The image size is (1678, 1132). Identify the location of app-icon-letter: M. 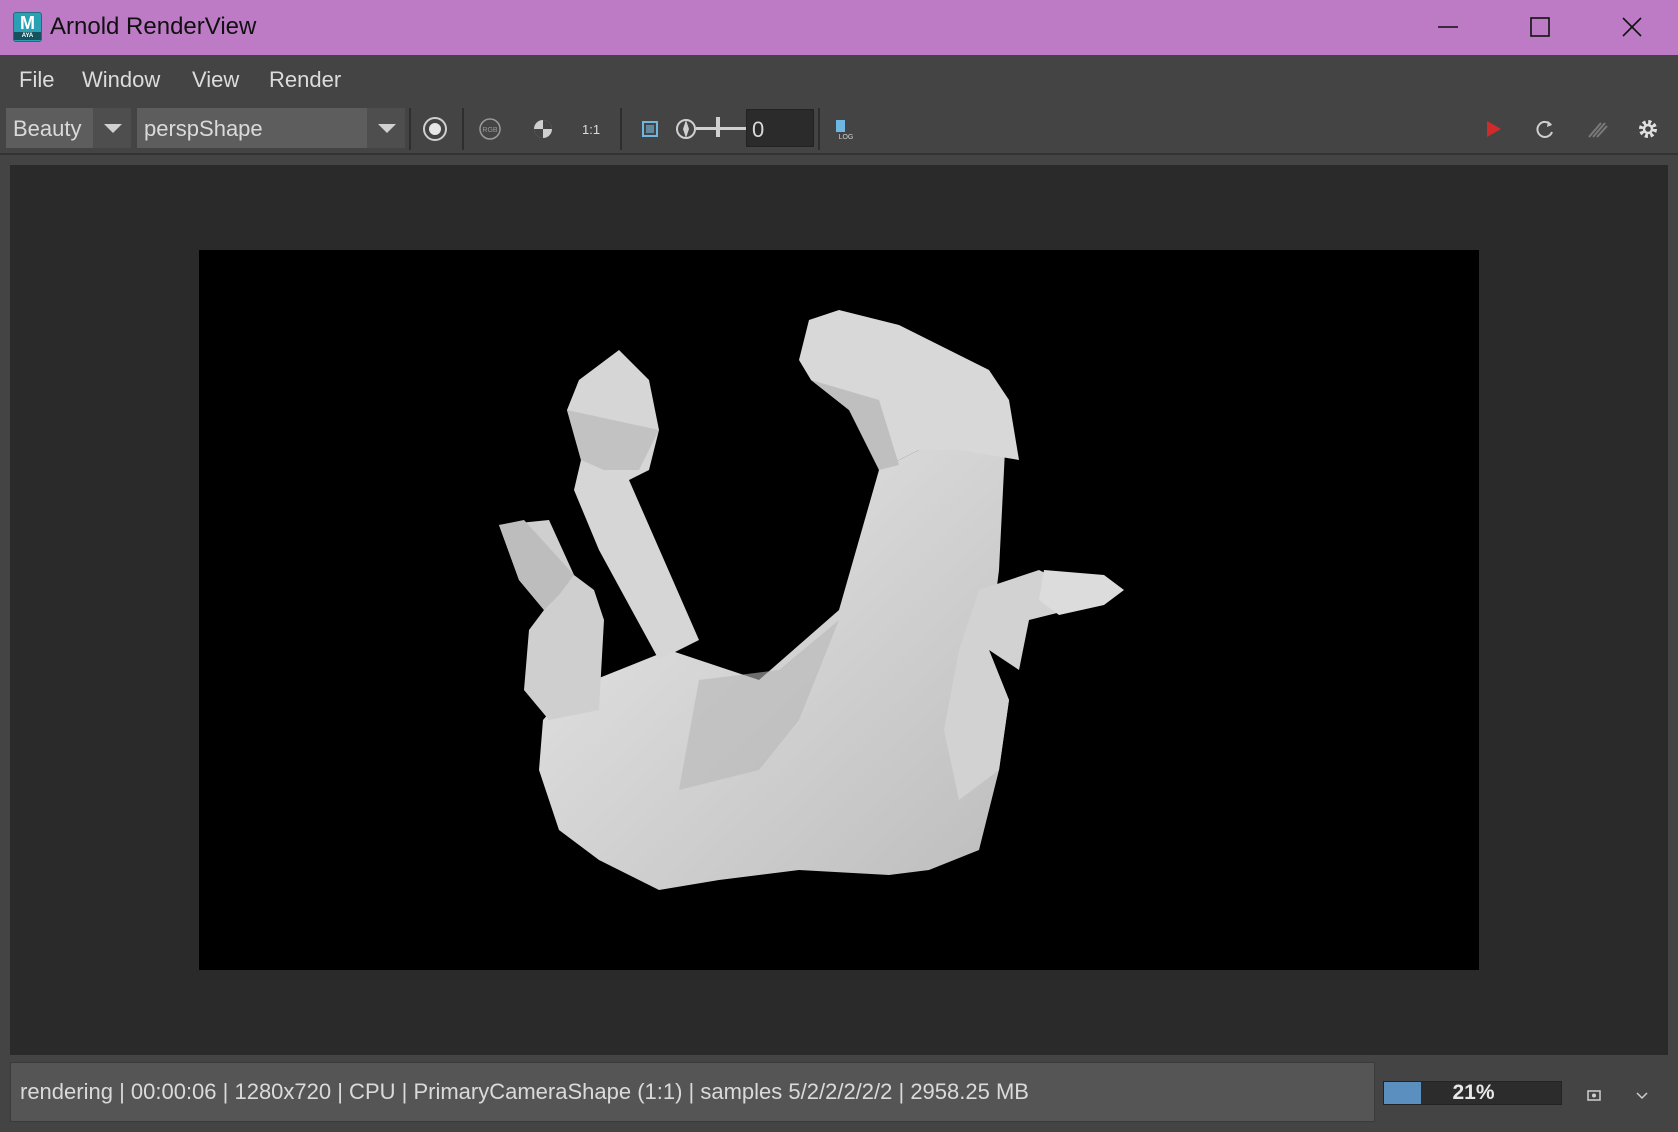
(27, 23).